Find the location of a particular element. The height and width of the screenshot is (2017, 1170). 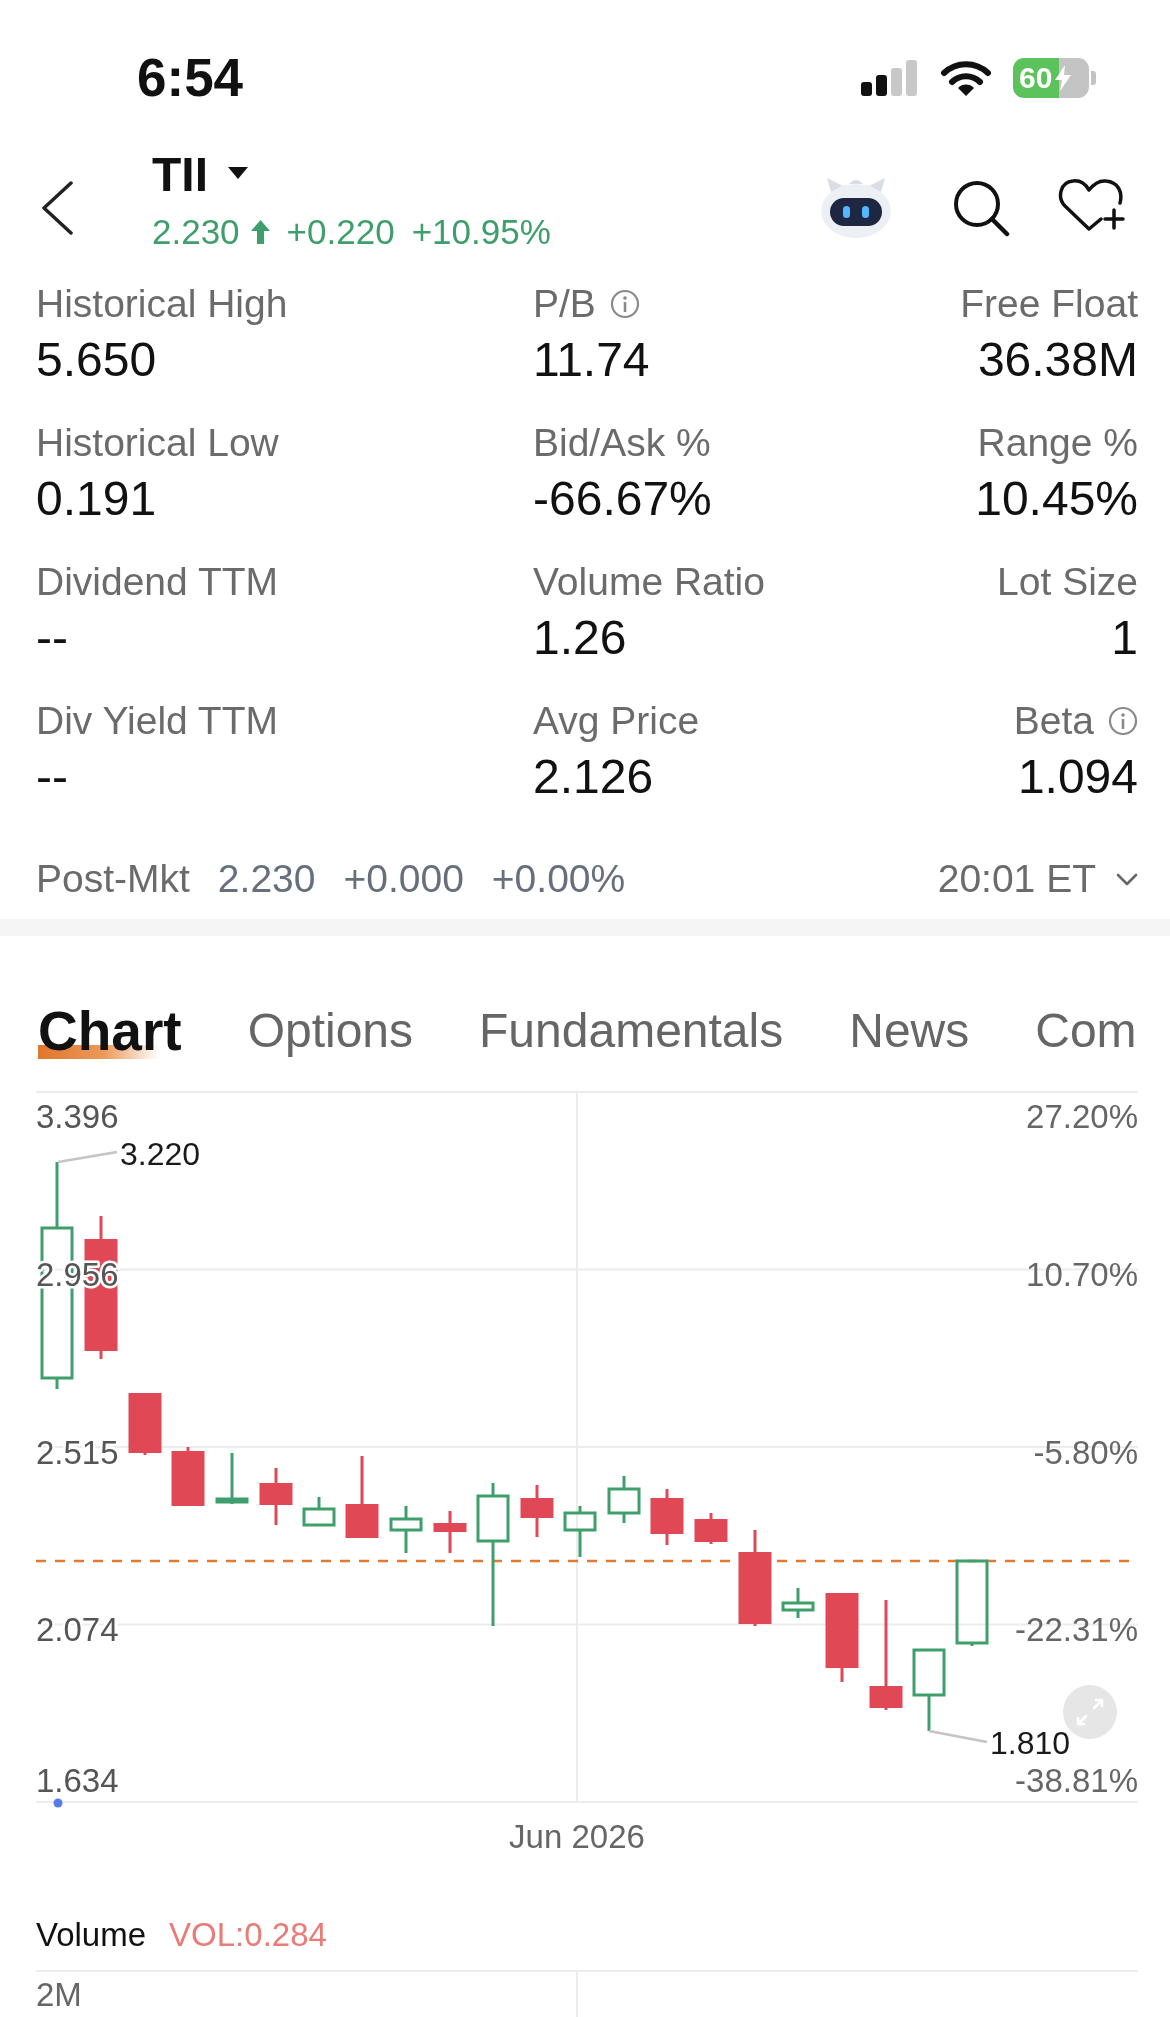

volume-axis-label: 2M is located at coordinates (59, 1994).